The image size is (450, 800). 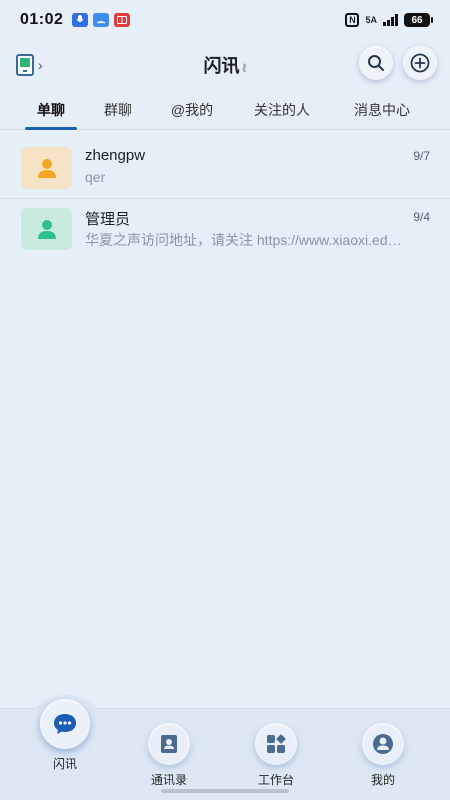 I want to click on microphone-icon, so click(x=80, y=20).